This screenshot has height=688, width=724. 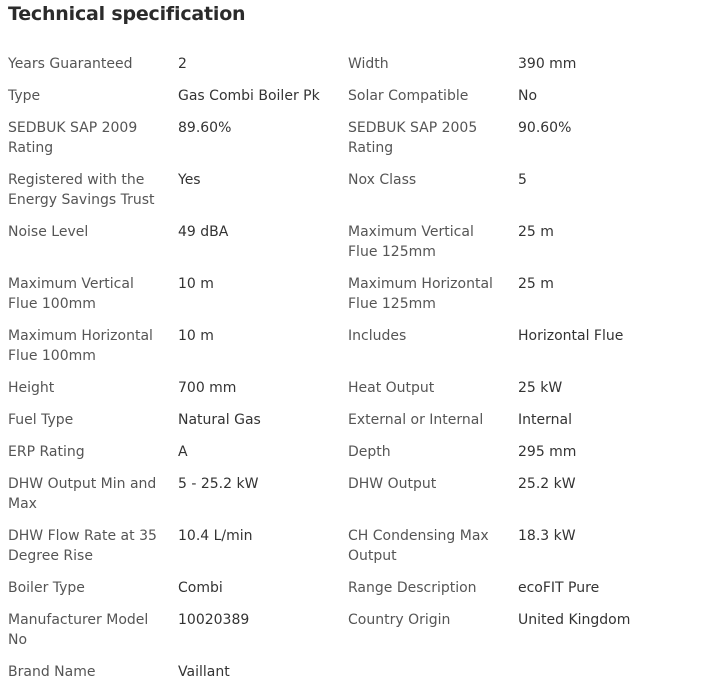 What do you see at coordinates (82, 546) in the screenshot?
I see `spec-label: DHW Flow Rate at 35 Degree Rise` at bounding box center [82, 546].